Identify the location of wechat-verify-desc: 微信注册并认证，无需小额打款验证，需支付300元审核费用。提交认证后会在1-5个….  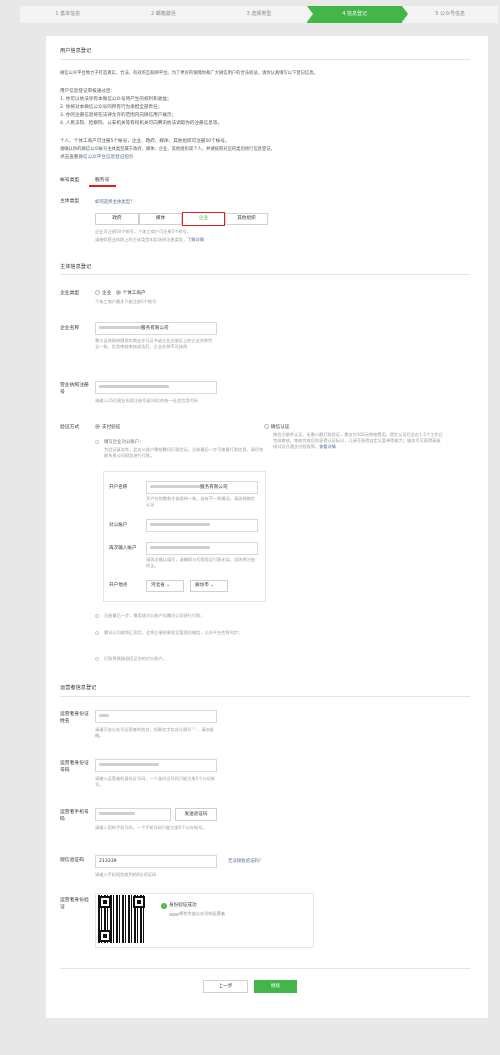
(358, 440).